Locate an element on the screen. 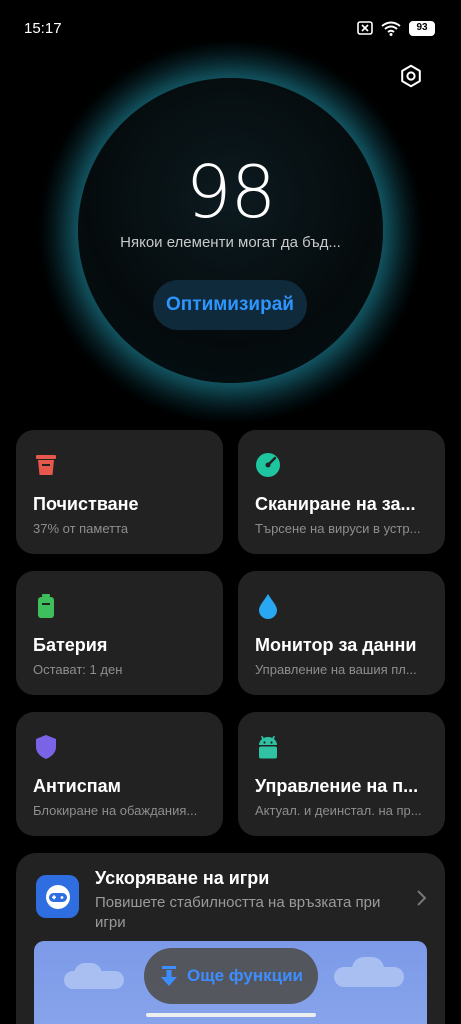 The width and height of the screenshot is (461, 1024). trash-icon is located at coordinates (46, 465).